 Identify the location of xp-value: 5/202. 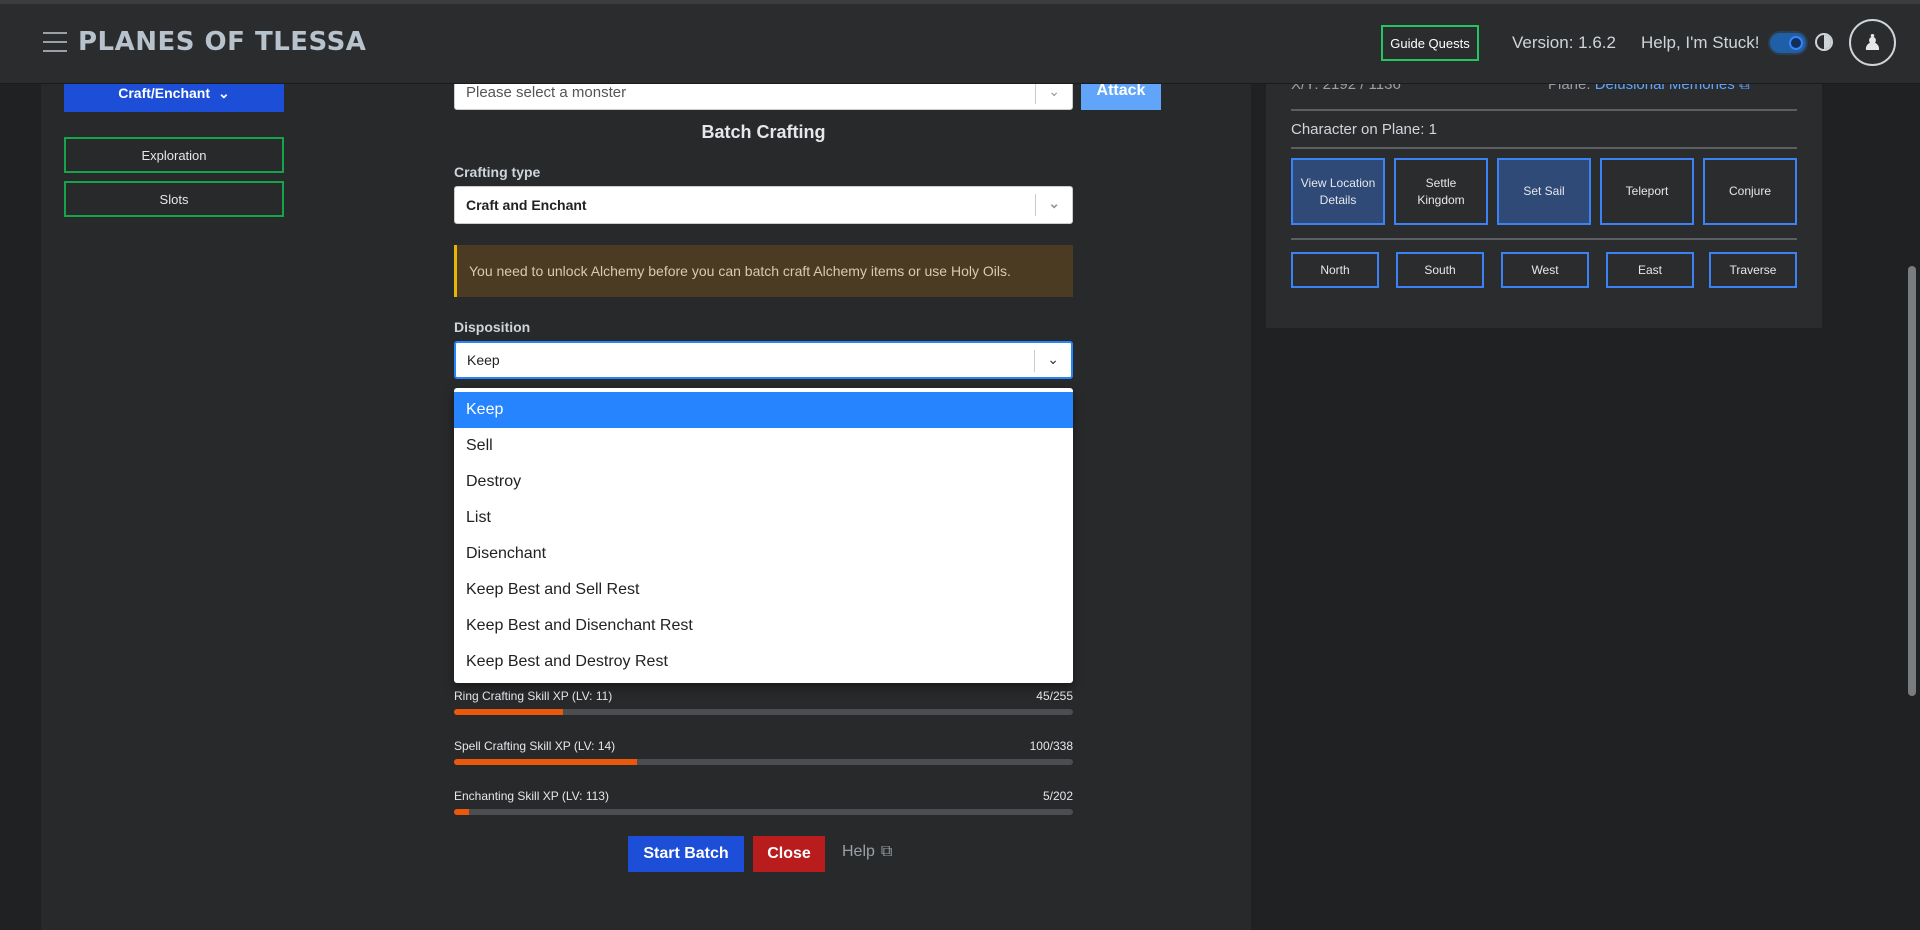
(1057, 796).